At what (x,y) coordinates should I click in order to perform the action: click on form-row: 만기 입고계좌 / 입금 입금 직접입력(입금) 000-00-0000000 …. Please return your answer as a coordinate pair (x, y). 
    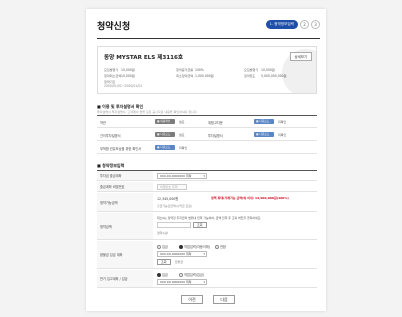
    Looking at the image, I should click on (207, 279).